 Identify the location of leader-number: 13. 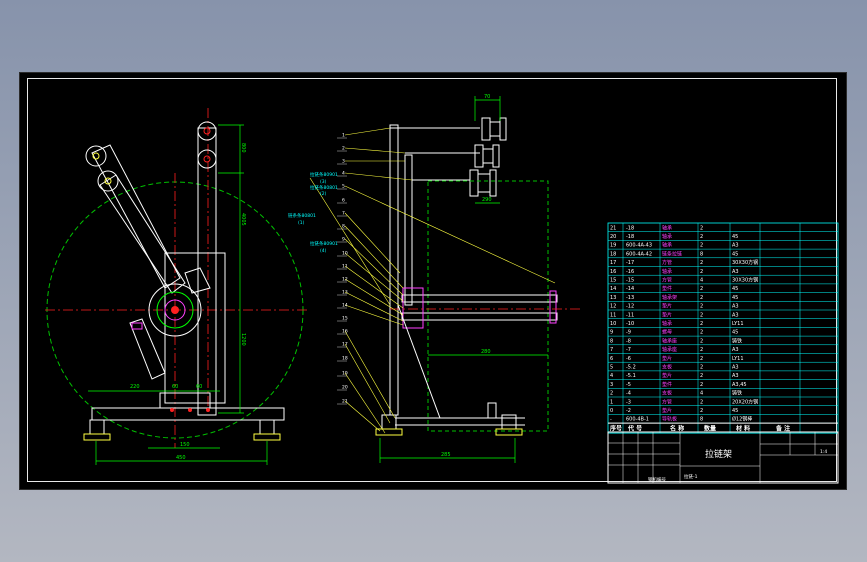
(345, 293).